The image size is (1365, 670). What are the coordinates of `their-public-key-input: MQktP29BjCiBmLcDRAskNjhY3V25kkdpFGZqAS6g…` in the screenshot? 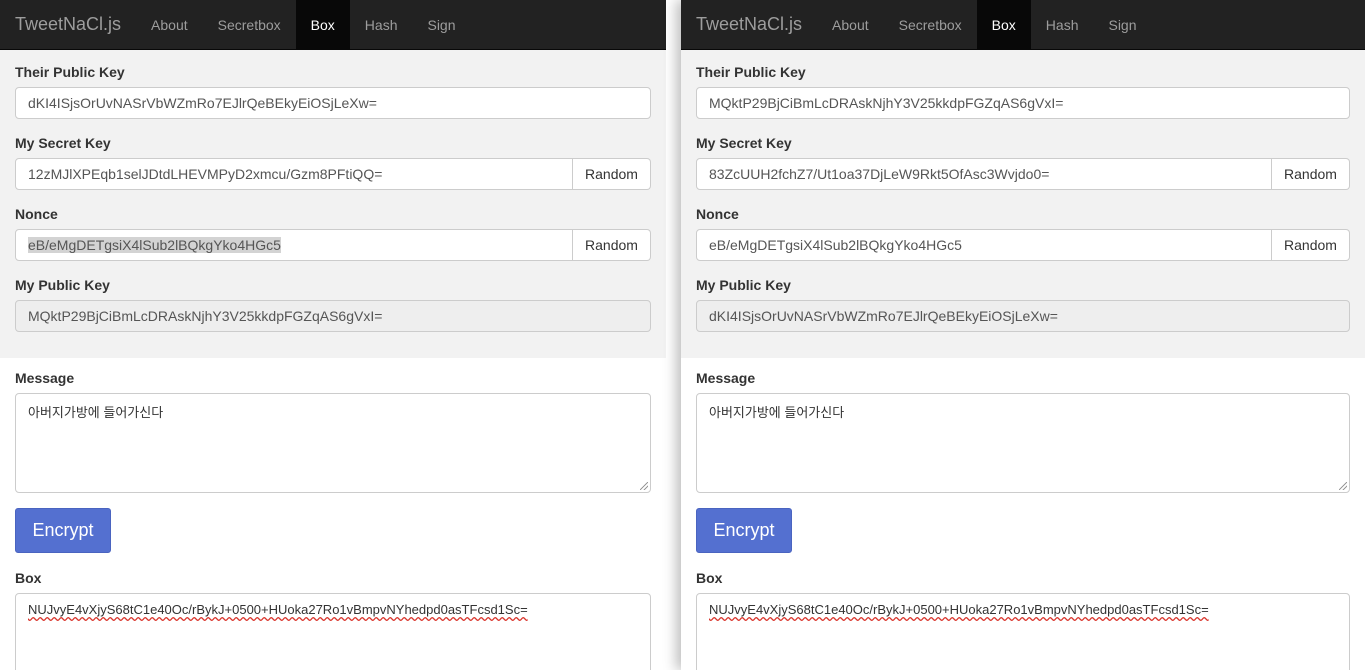 It's located at (1023, 103).